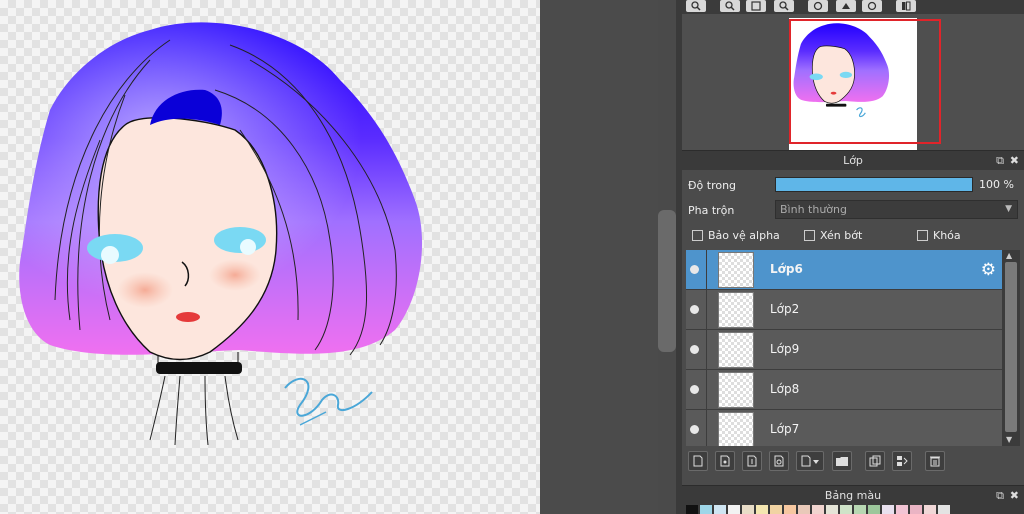  I want to click on page-icon, so click(698, 461).